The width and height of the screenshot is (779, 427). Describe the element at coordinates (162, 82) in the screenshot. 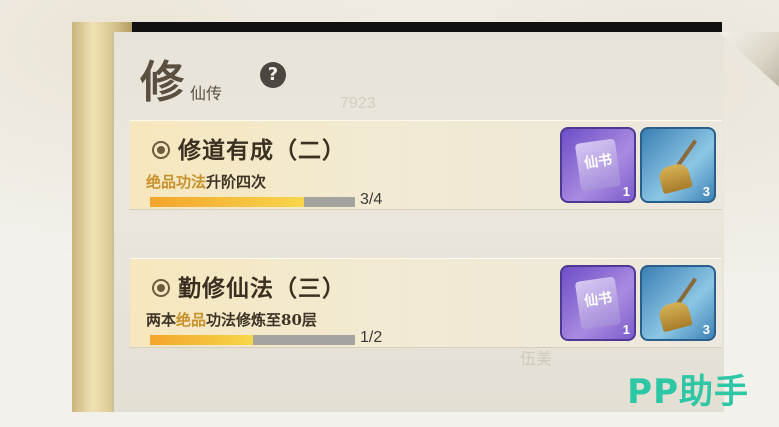

I see `page-title: 修` at that location.